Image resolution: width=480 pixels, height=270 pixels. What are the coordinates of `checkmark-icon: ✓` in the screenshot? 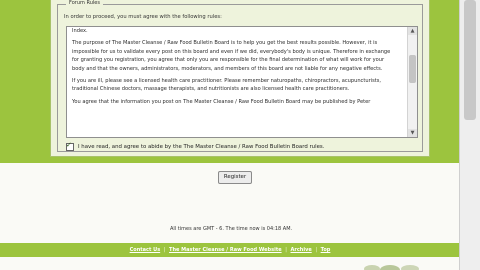 It's located at (69, 145).